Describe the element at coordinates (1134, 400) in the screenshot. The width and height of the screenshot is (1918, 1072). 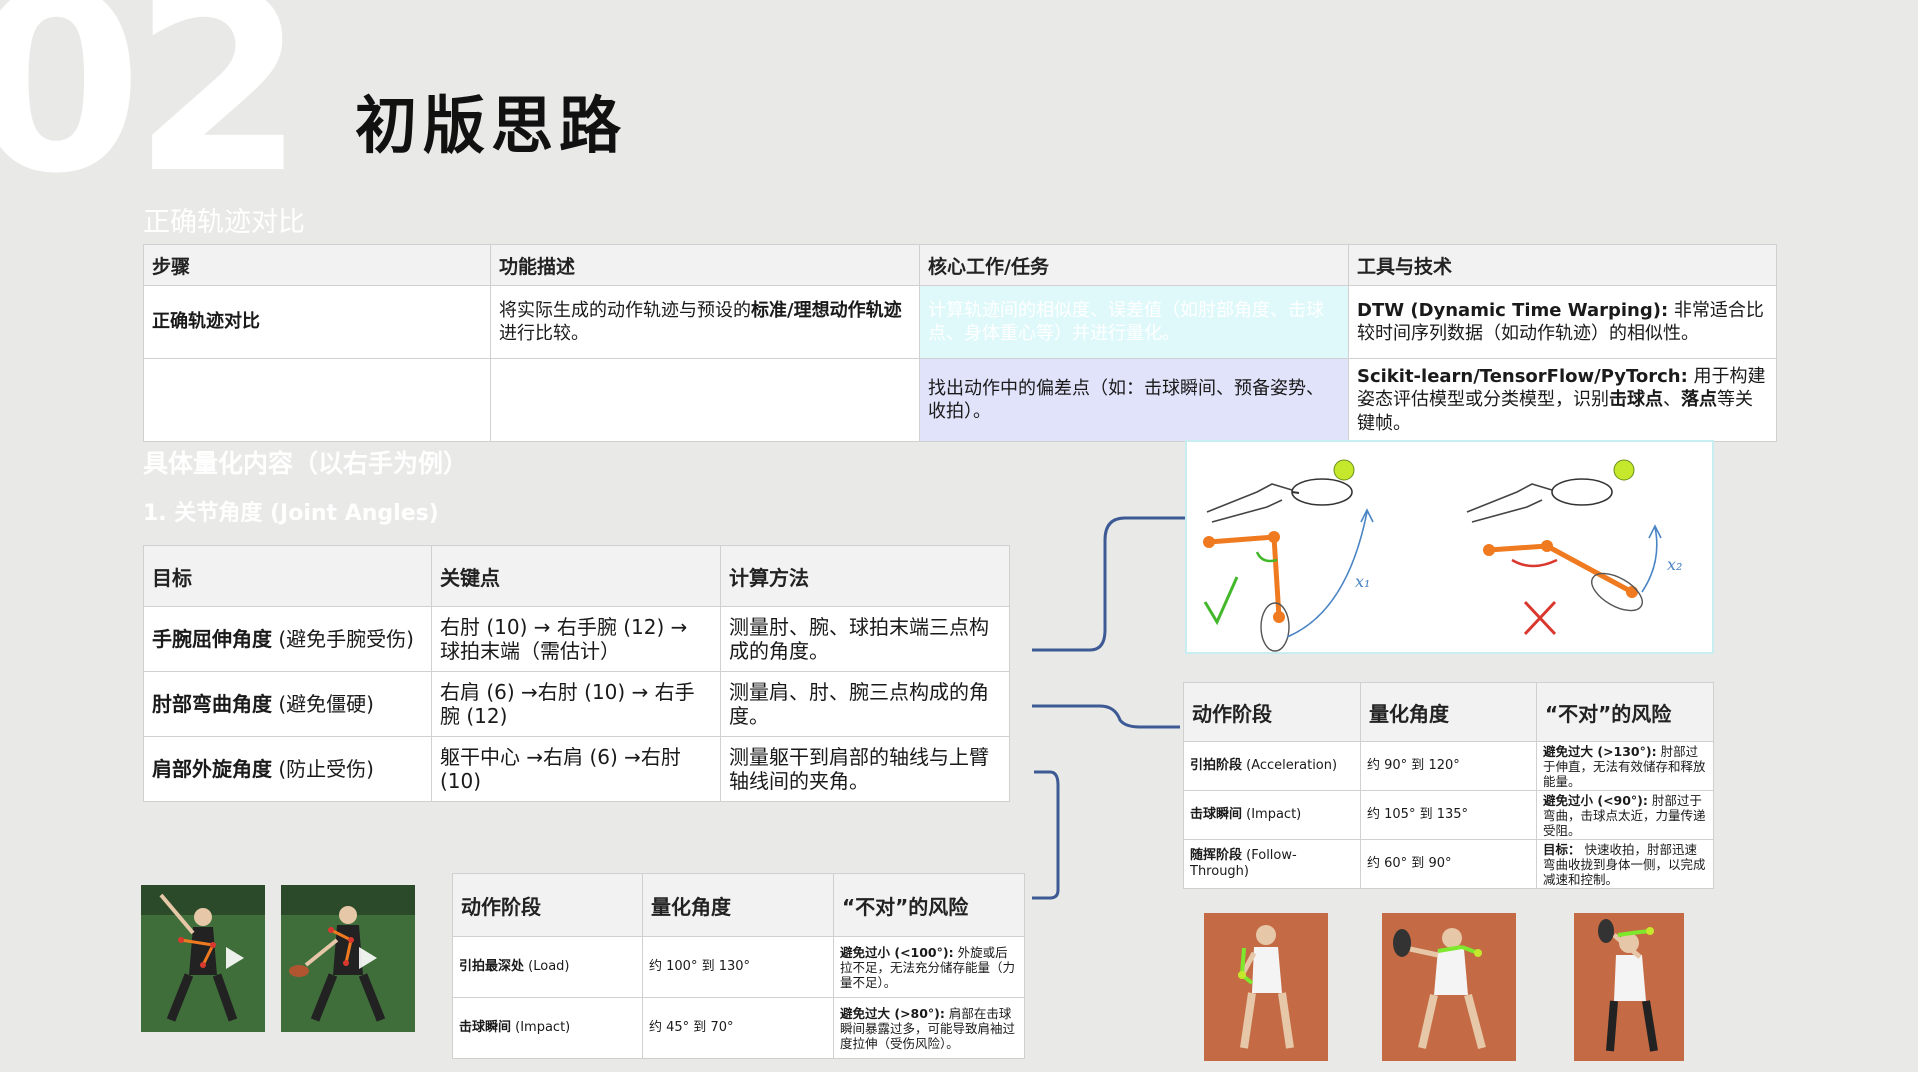
I see `task-cell: 找出动作中的偏差点（如：击球瞬间、预备姿势、收拍）。` at that location.